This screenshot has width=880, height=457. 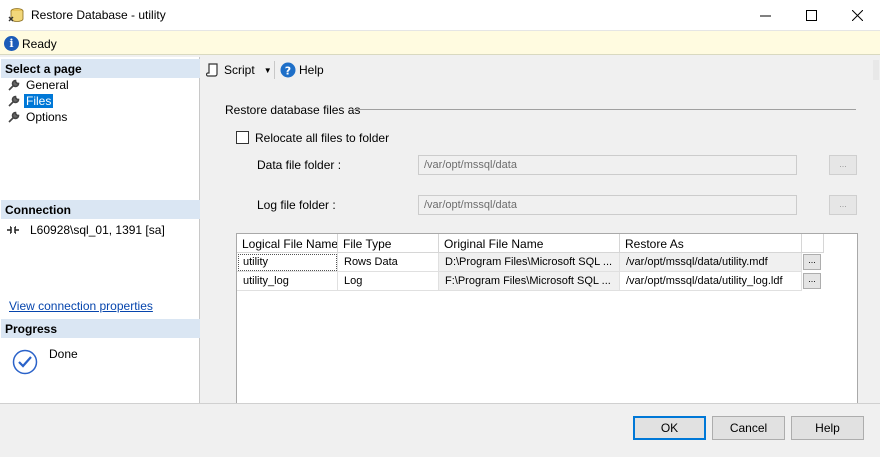 What do you see at coordinates (529, 243) in the screenshot?
I see `column-header-original: Original File Name` at bounding box center [529, 243].